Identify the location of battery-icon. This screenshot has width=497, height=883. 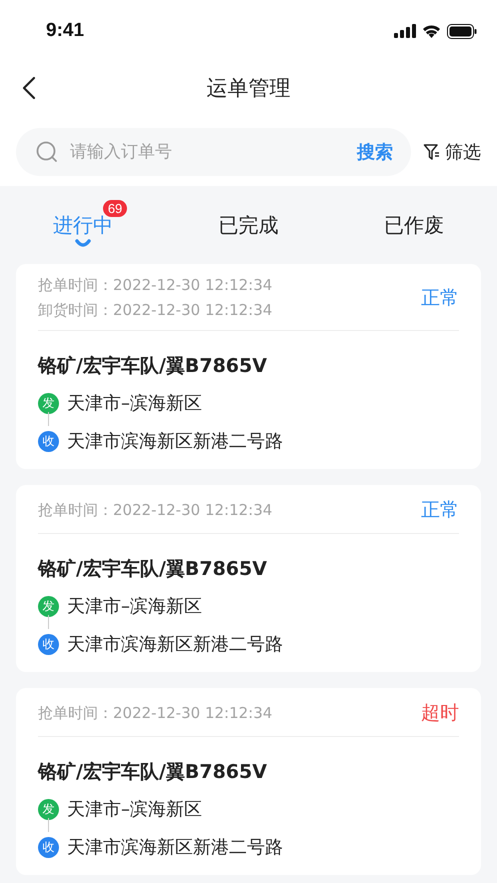
(462, 31).